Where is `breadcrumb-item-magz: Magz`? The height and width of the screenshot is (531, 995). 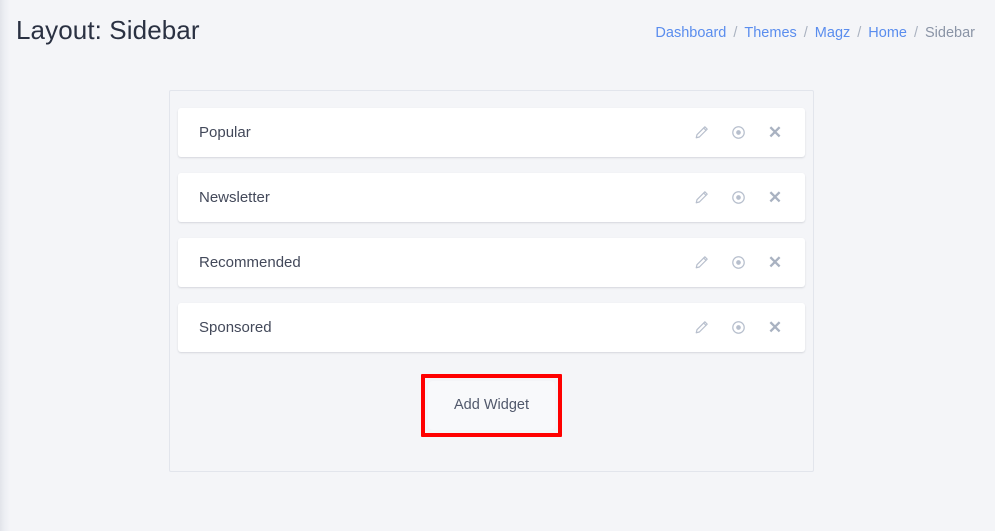 breadcrumb-item-magz: Magz is located at coordinates (832, 33).